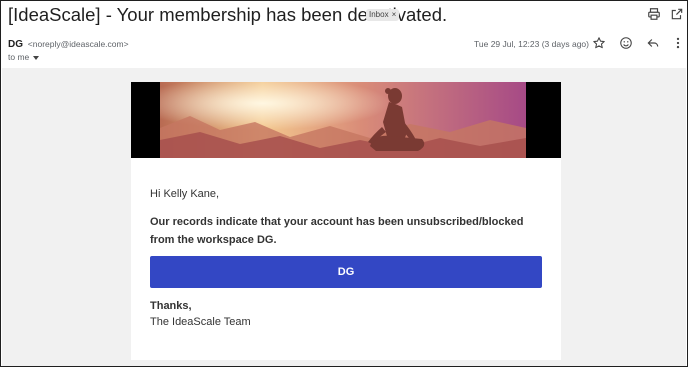 The image size is (688, 367). What do you see at coordinates (678, 43) in the screenshot?
I see `more-vertical-icon` at bounding box center [678, 43].